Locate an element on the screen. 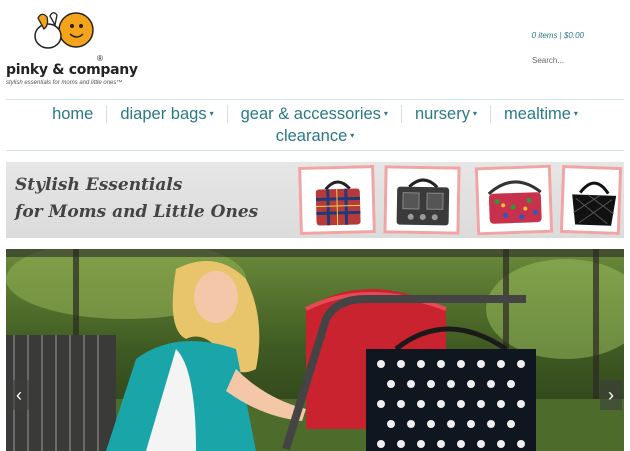 This screenshot has height=451, width=630. nav-row-2: clearance ▾ is located at coordinates (315, 136).